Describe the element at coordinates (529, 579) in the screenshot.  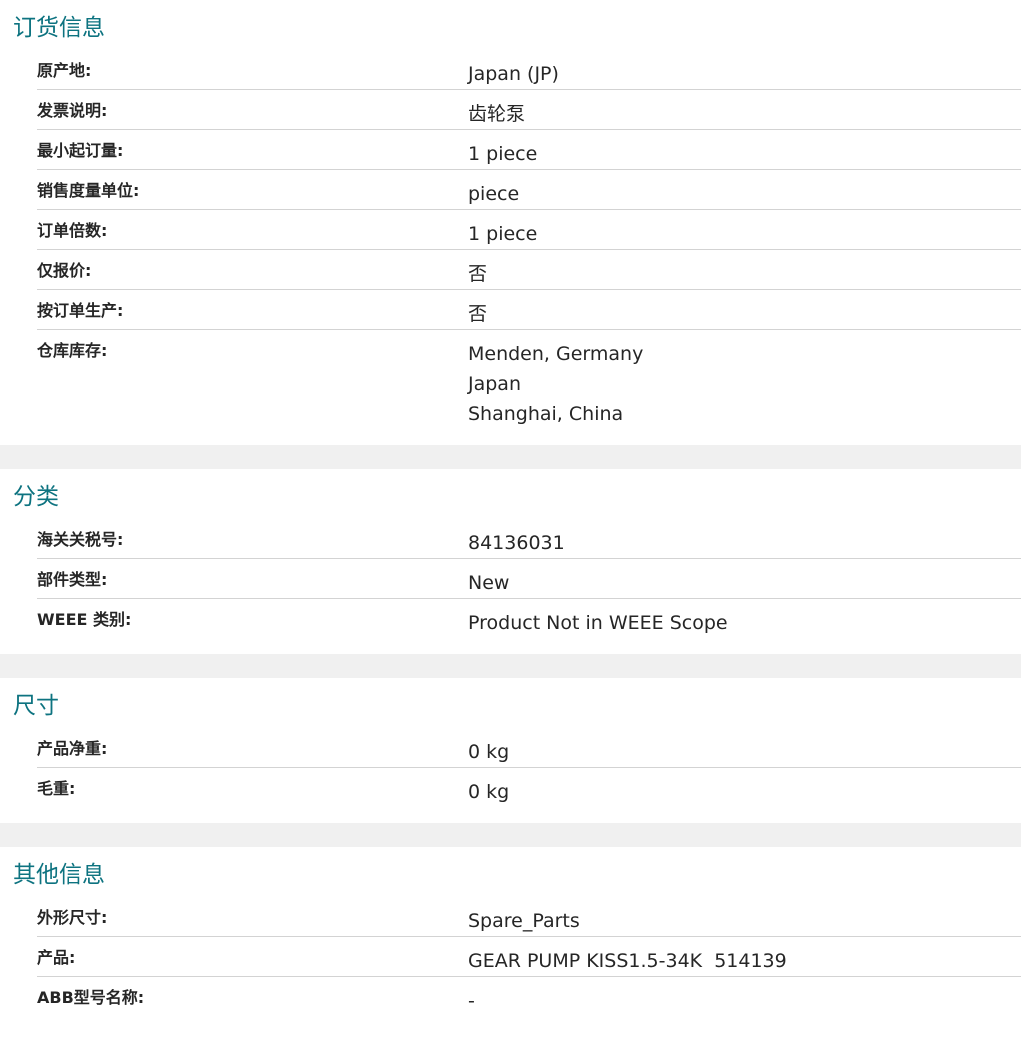
I see `info-row-part-type: 部件类型: New` at that location.